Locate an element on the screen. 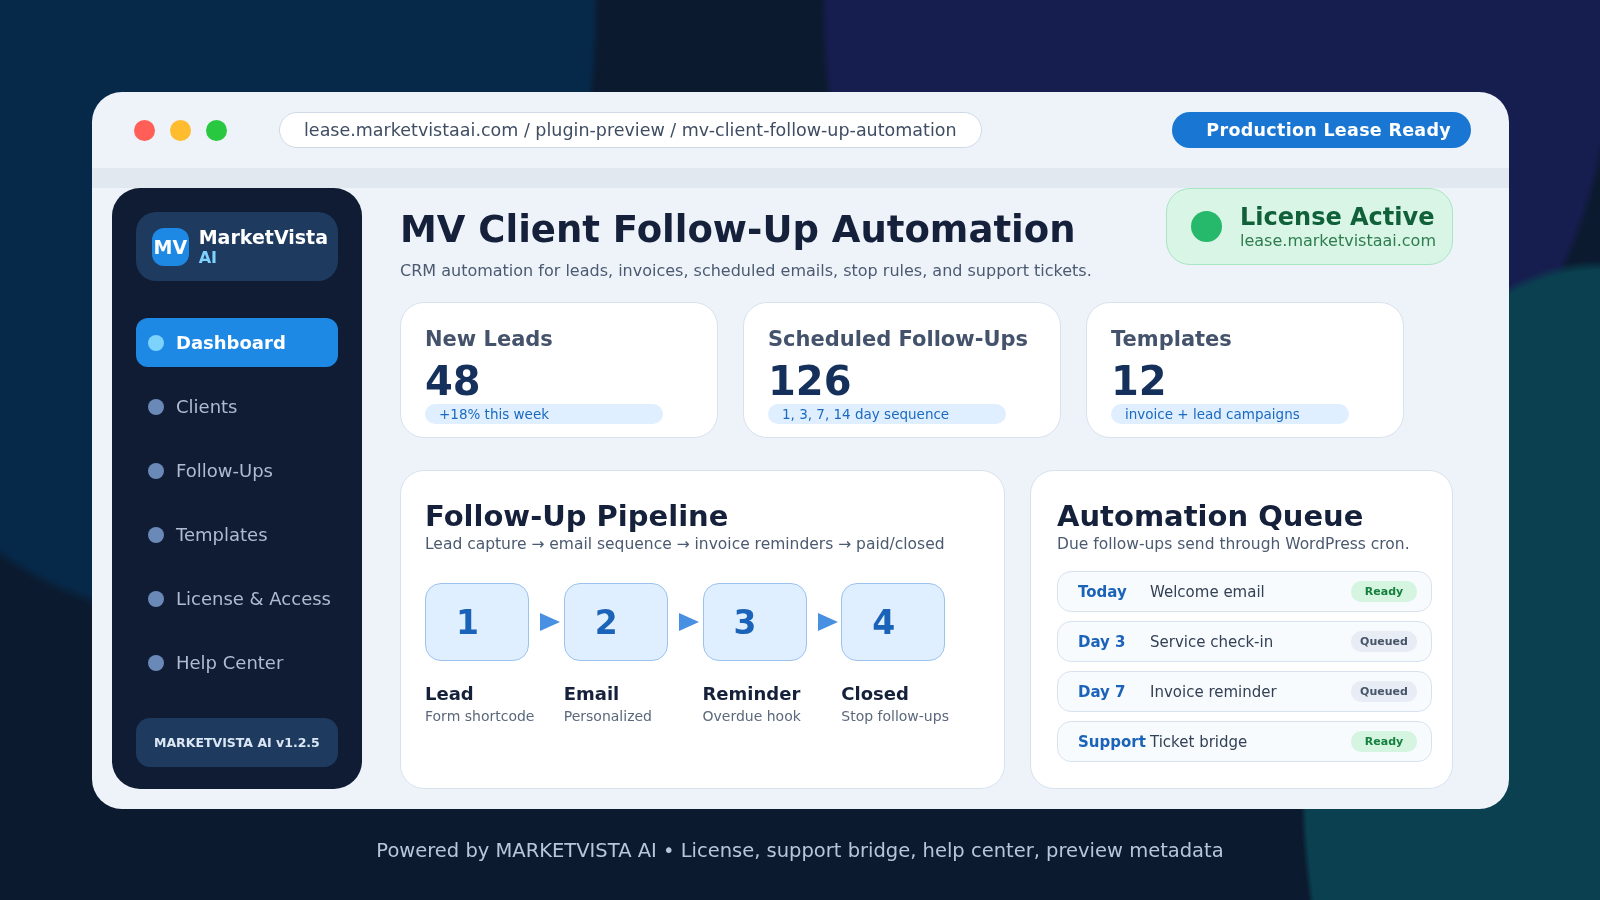 Image resolution: width=1600 pixels, height=900 pixels. address-bar: lease.marketvistaai.com / plugin-preview / mv-client-follow-up-automation is located at coordinates (630, 130).